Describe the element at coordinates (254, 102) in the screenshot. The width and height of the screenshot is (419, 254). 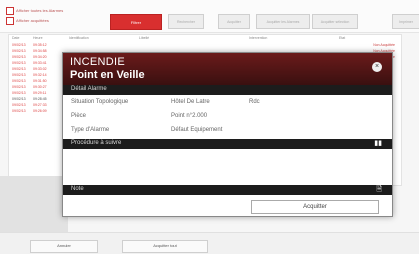
I see `location-floor: Rdc` at that location.